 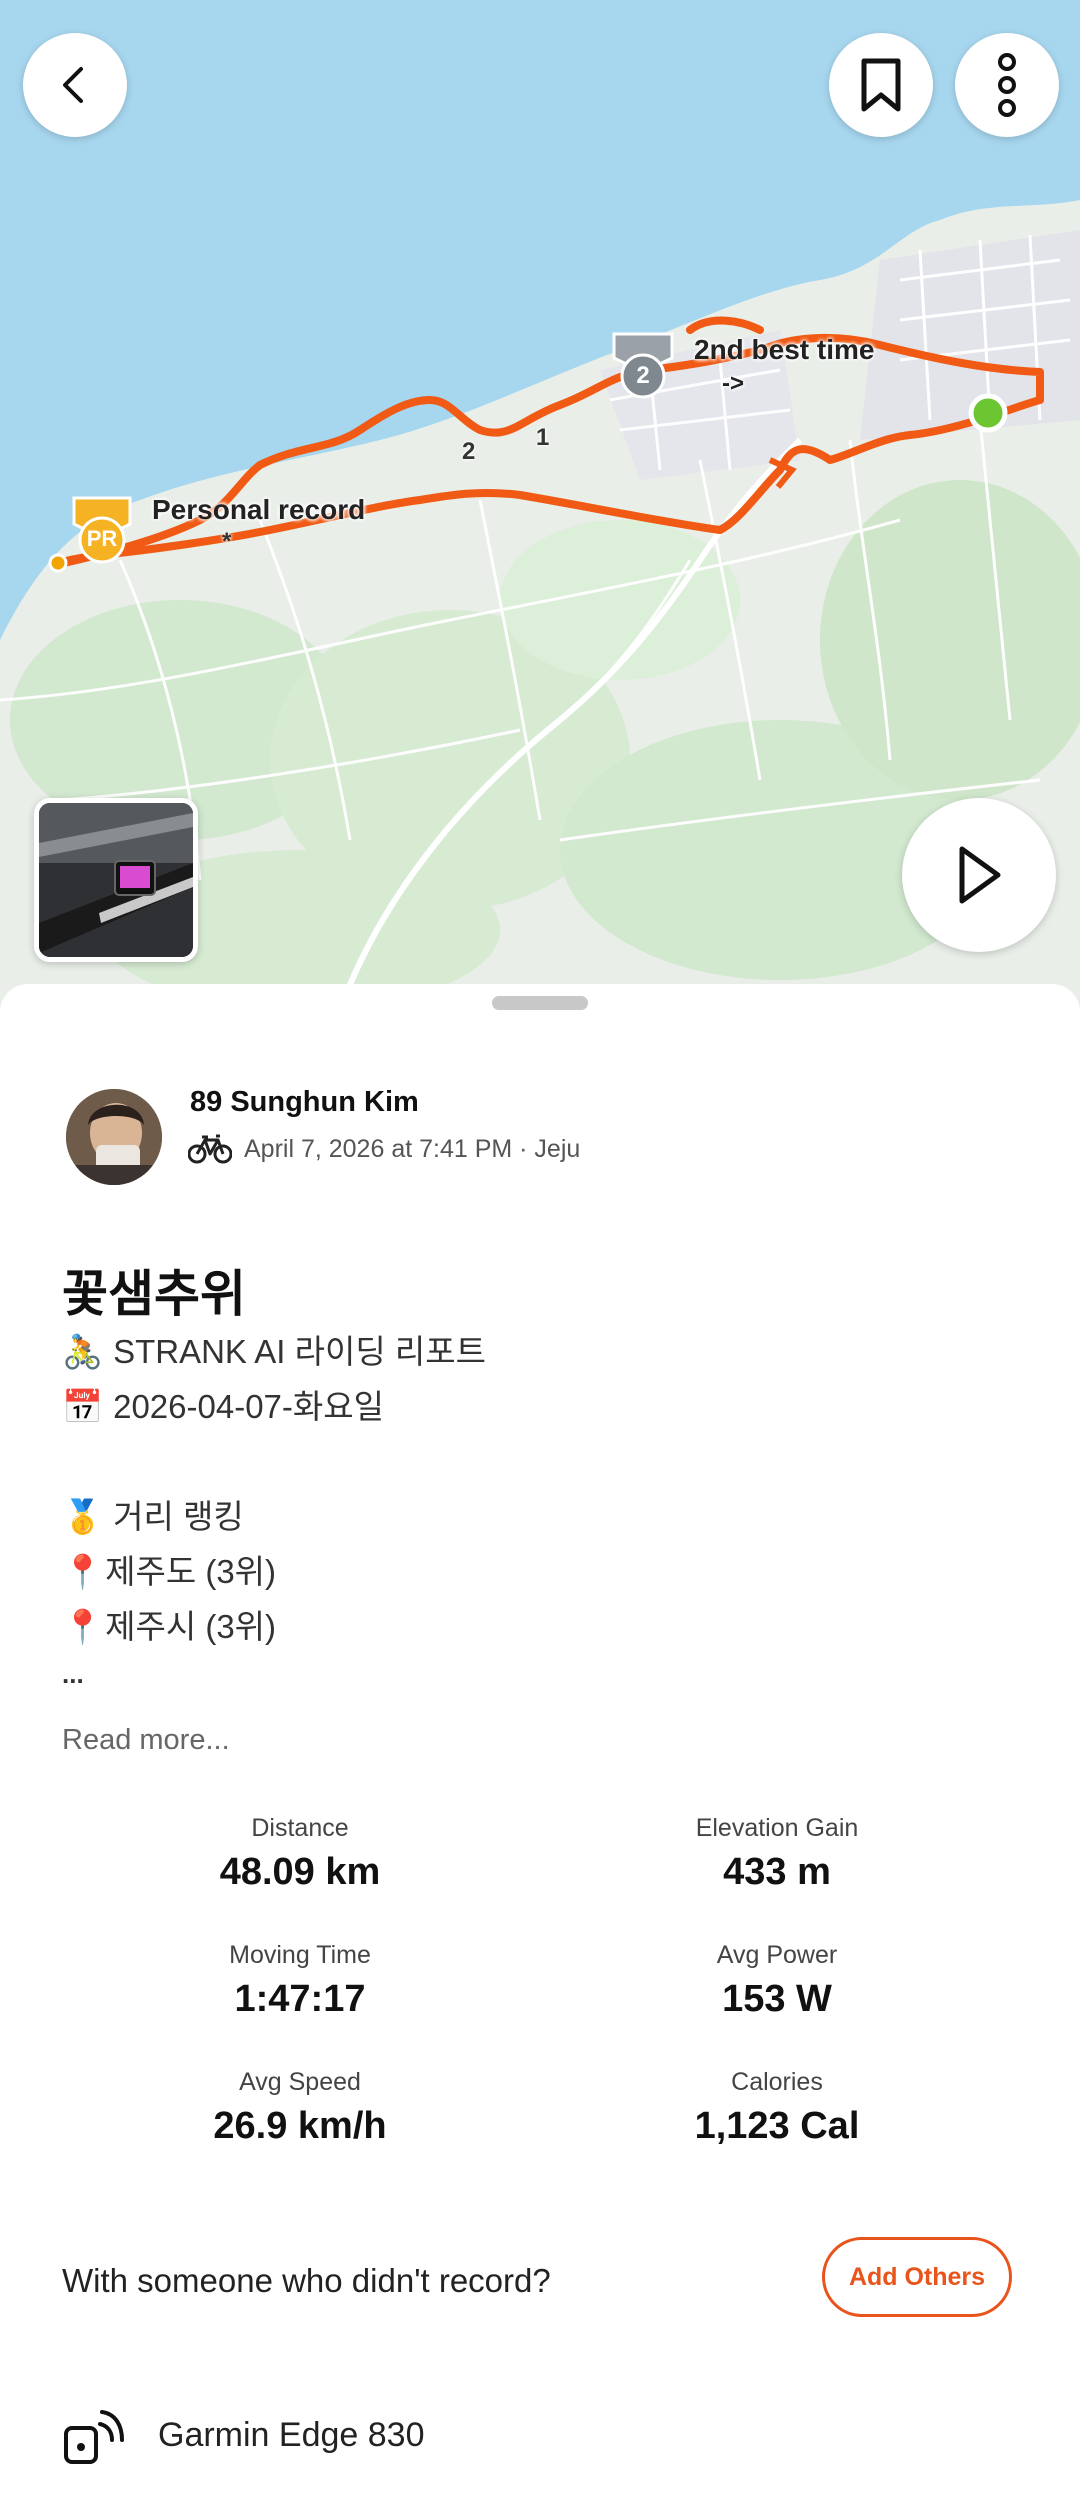 I want to click on stat-value: 26.9 km/h, so click(x=300, y=2126).